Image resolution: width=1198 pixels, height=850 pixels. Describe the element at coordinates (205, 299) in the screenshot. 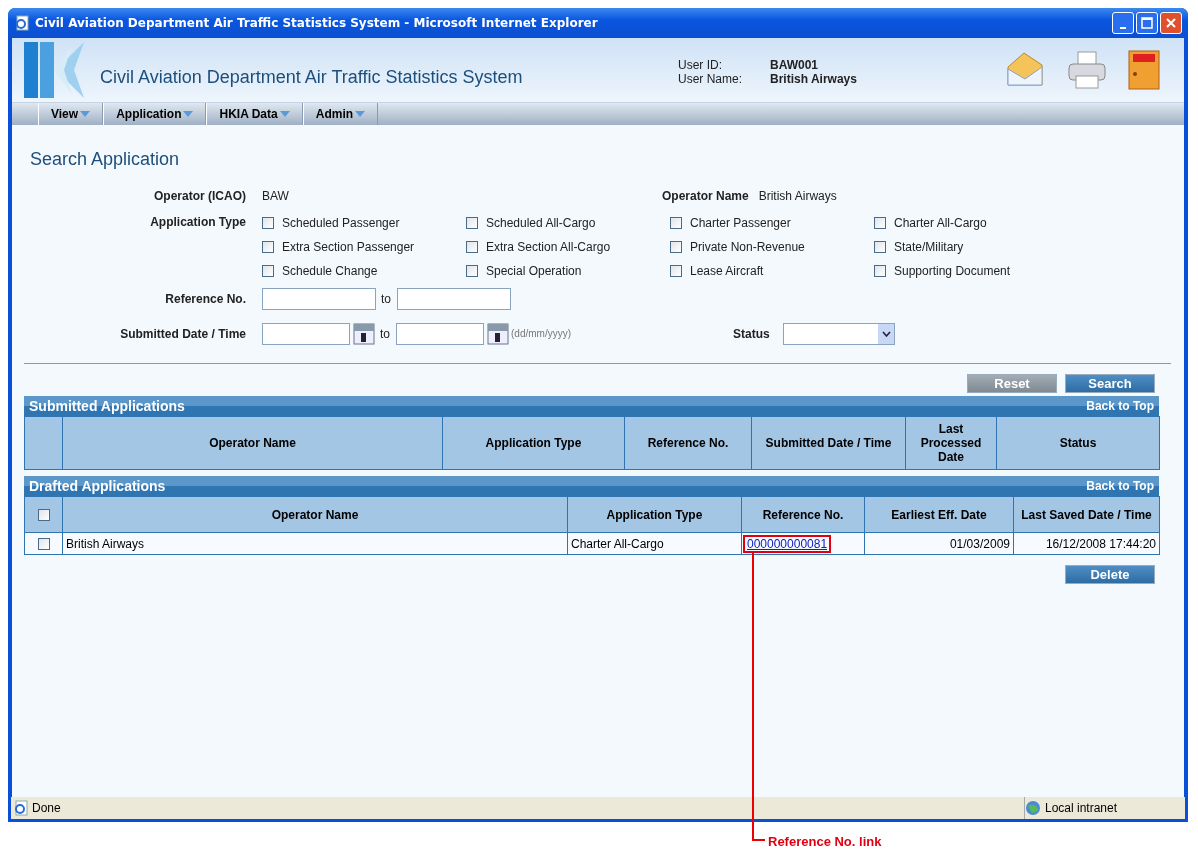

I see `field-label: Reference No.` at that location.